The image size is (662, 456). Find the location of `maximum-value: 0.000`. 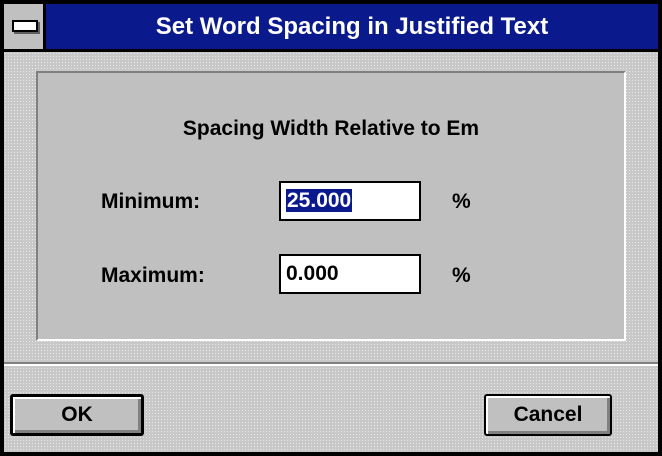

maximum-value: 0.000 is located at coordinates (312, 273).